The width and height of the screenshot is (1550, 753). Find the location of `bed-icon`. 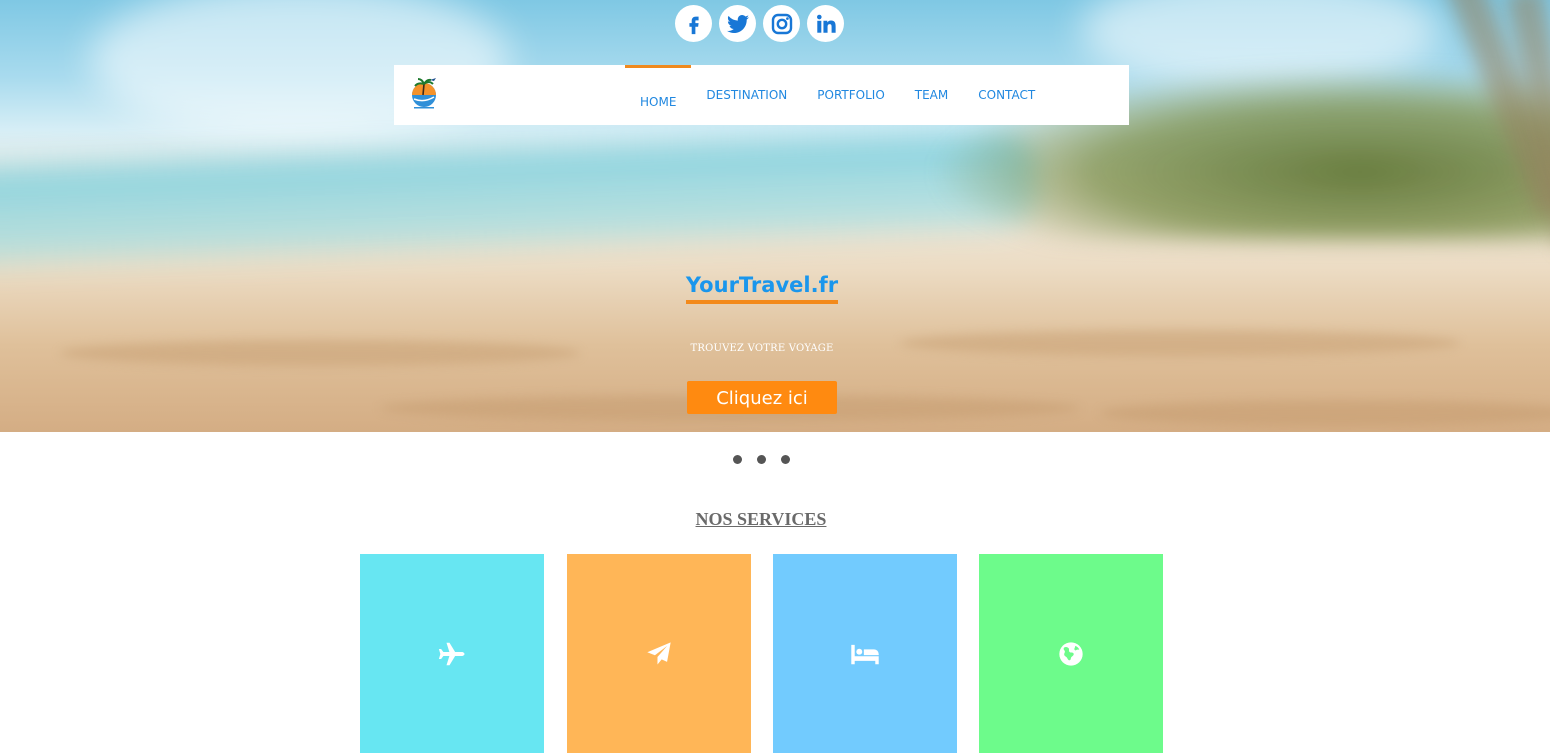

bed-icon is located at coordinates (865, 654).